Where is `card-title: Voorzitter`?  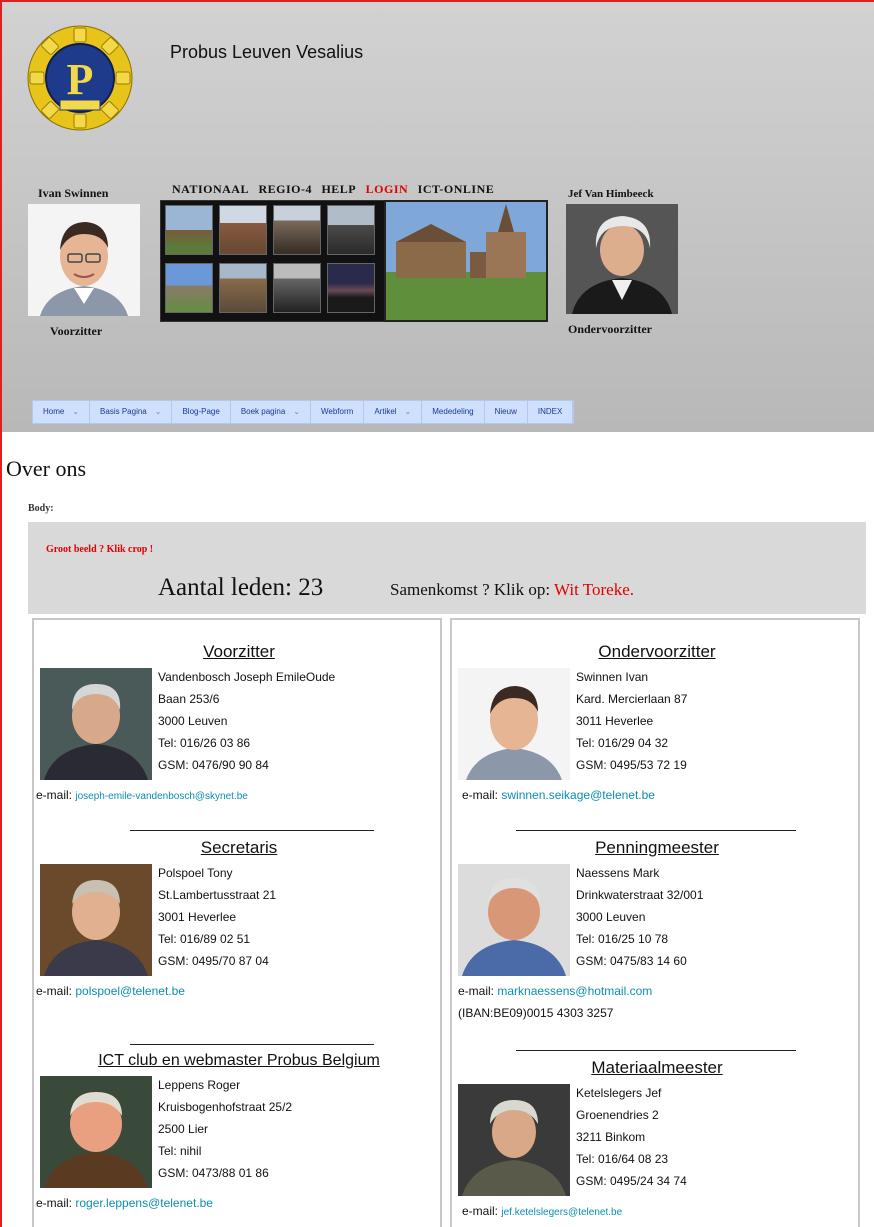
card-title: Voorzitter is located at coordinates (239, 651).